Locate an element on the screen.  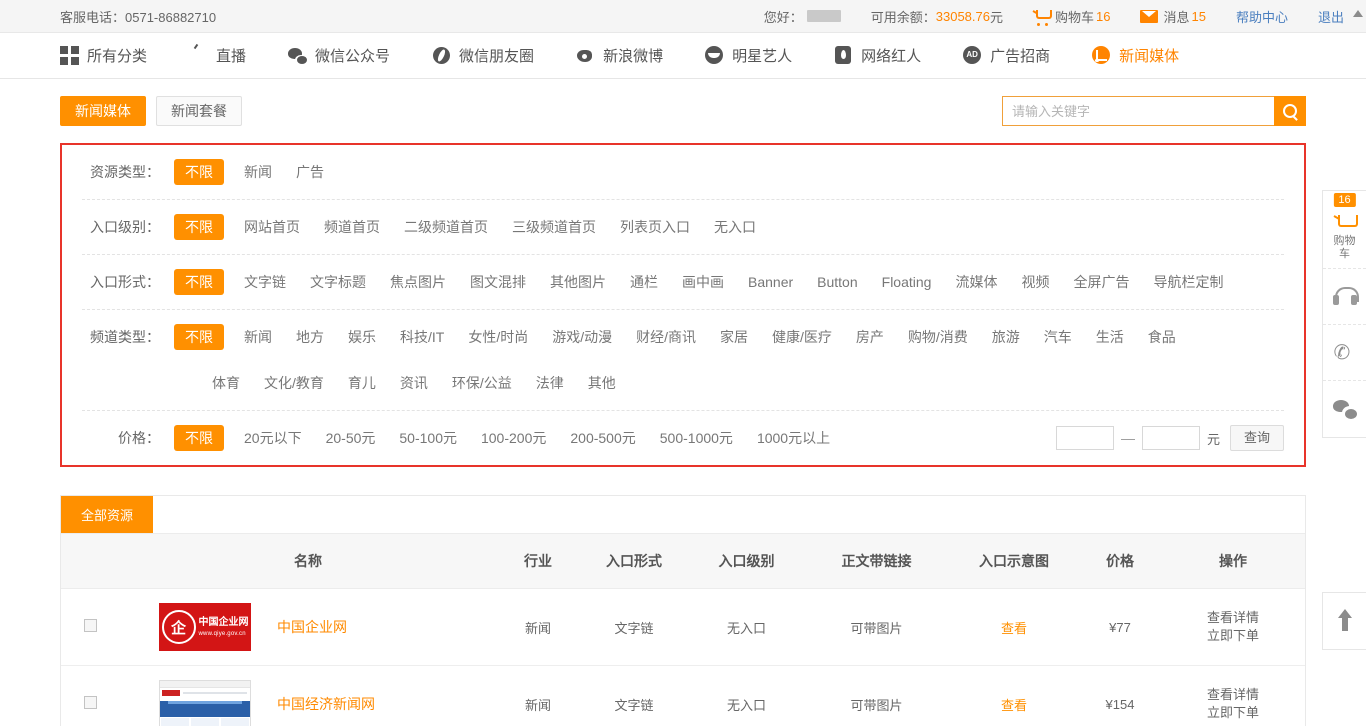
filter-option: 家居 is located at coordinates (734, 337).